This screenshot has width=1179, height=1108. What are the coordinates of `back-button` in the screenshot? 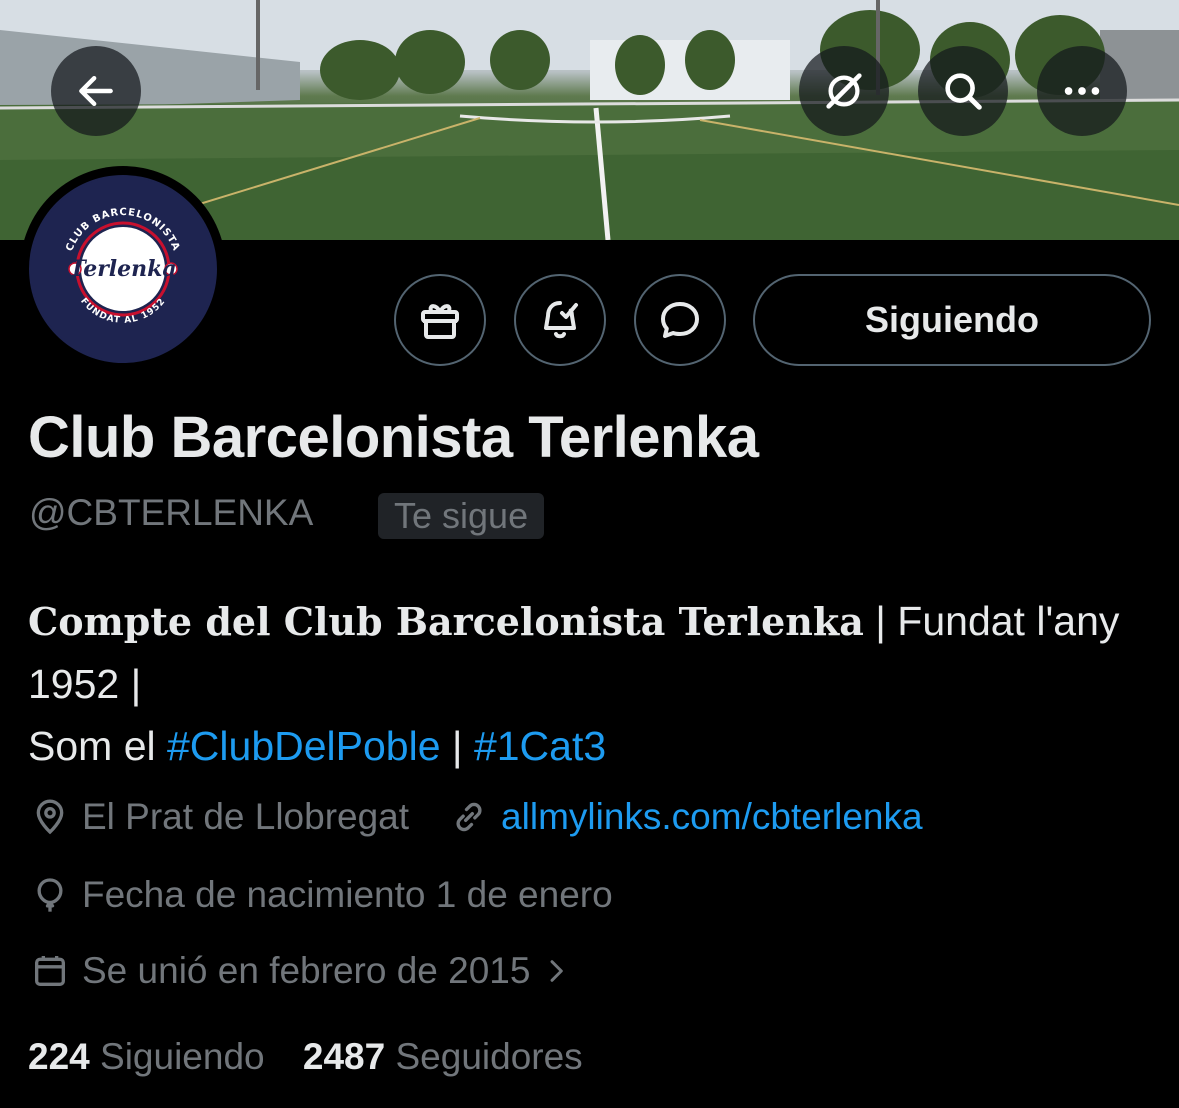 It's located at (96, 91).